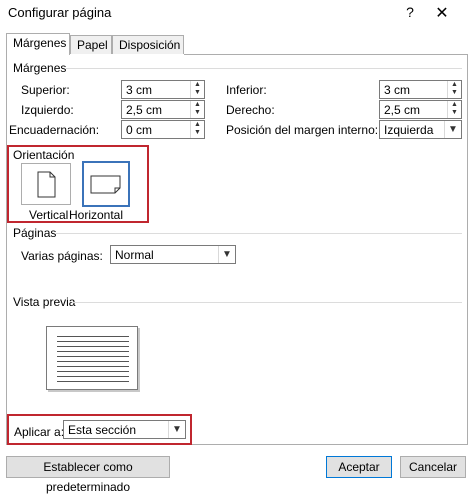 Image resolution: width=474 pixels, height=497 pixels. I want to click on varias-paginas-value: Normal, so click(134, 255).